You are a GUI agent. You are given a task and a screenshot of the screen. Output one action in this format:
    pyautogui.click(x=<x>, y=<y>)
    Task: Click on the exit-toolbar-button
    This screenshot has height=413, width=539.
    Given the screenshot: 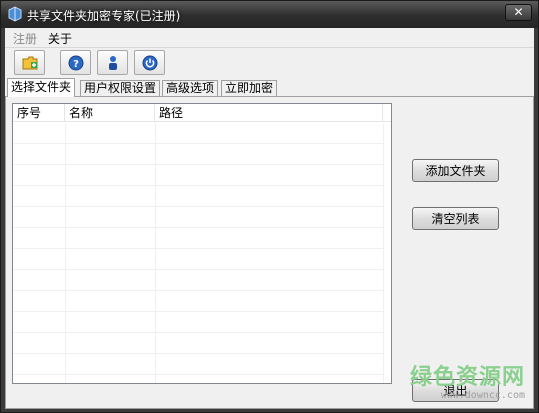 What is the action you would take?
    pyautogui.click(x=149, y=62)
    